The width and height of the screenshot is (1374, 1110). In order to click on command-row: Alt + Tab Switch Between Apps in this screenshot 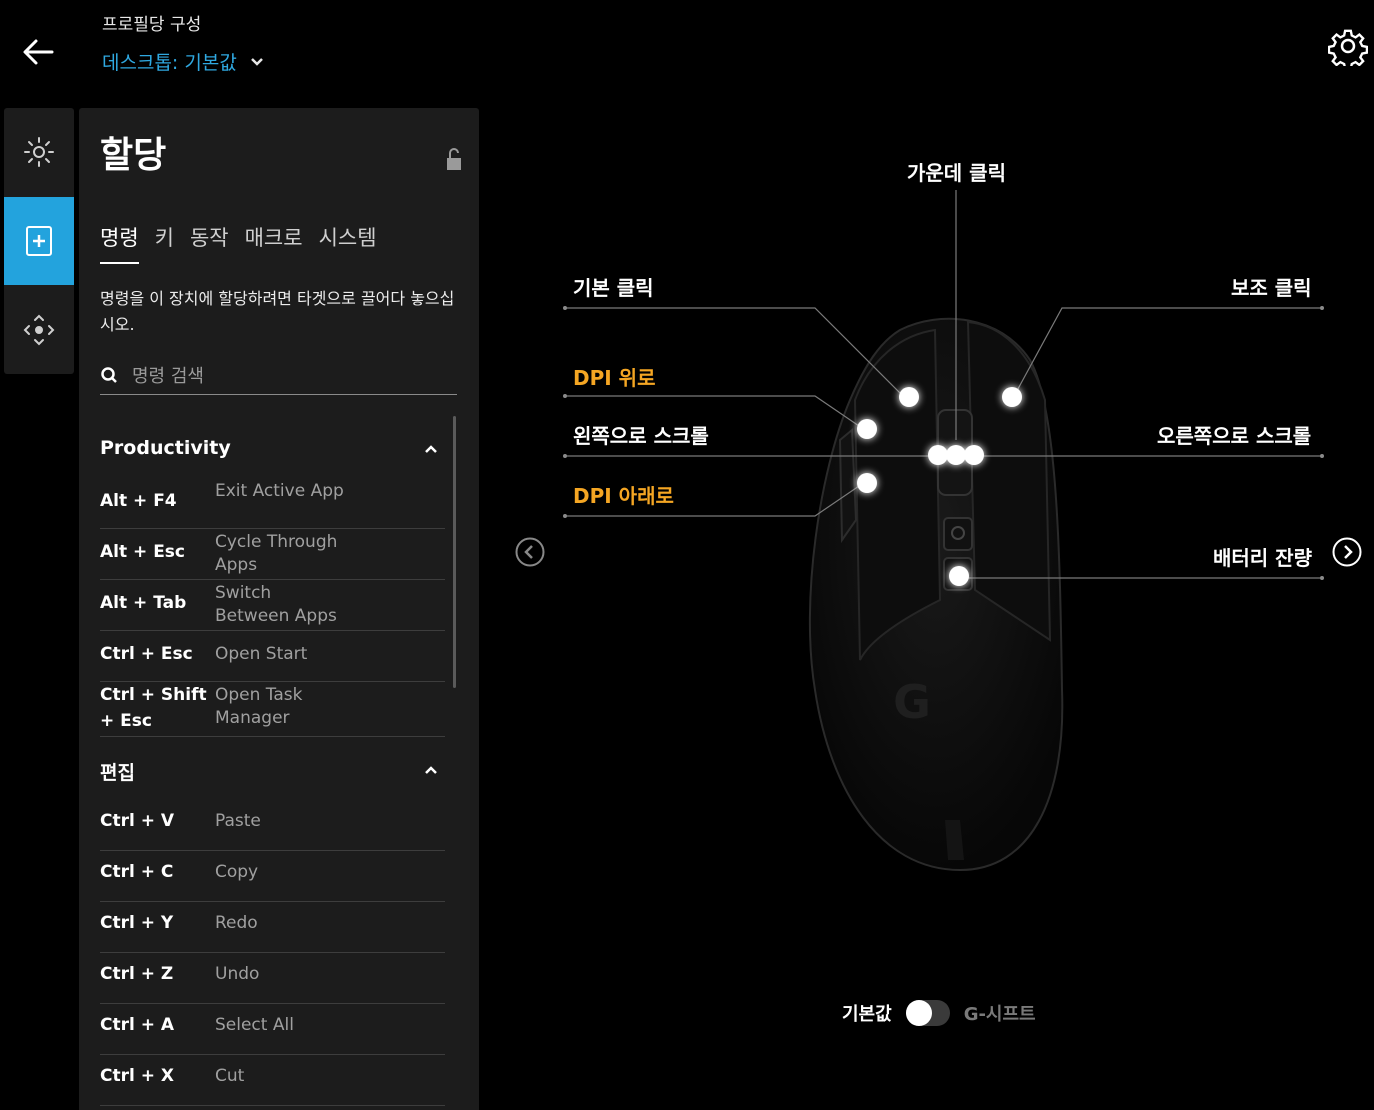, I will do `click(272, 605)`.